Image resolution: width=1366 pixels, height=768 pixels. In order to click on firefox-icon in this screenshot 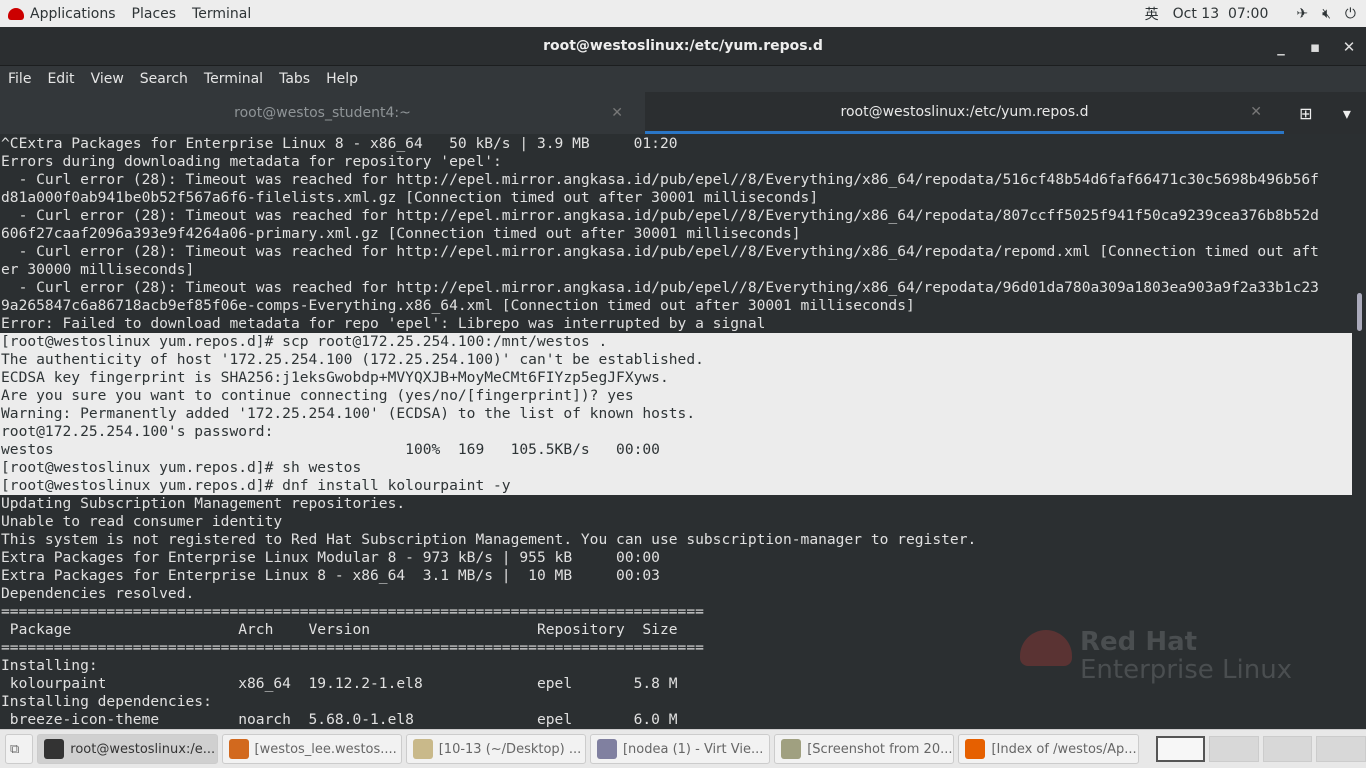, I will do `click(975, 749)`.